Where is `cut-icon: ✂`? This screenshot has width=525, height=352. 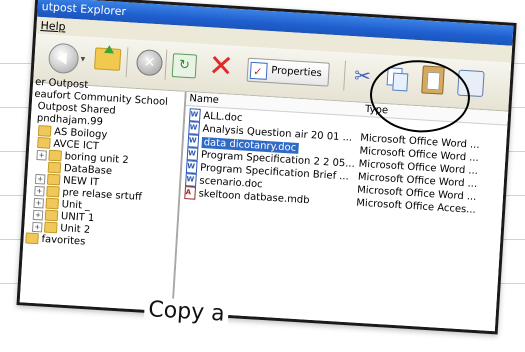 cut-icon: ✂ is located at coordinates (362, 75).